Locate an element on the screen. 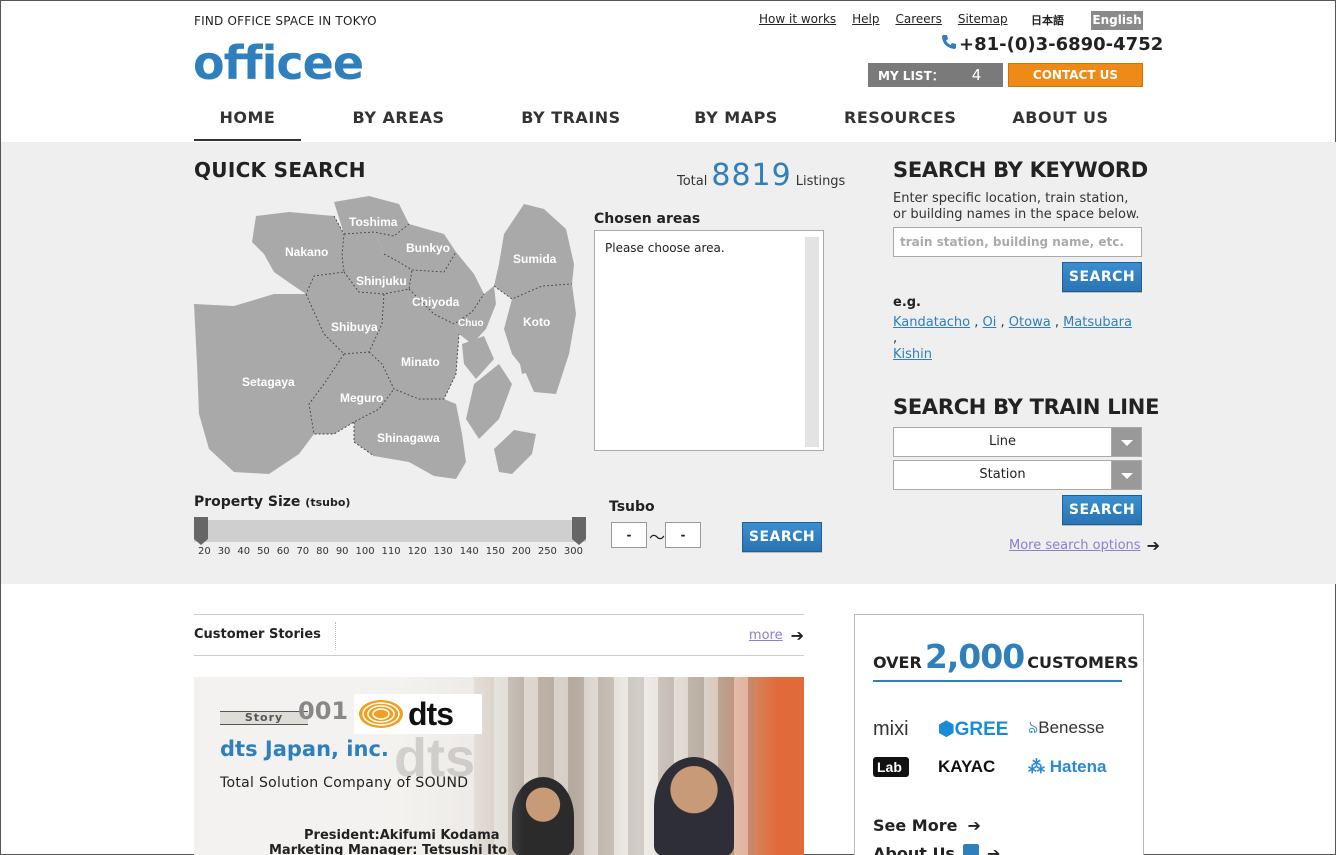 The width and height of the screenshot is (1336, 855). sitemap-link: Sitemap is located at coordinates (983, 19).